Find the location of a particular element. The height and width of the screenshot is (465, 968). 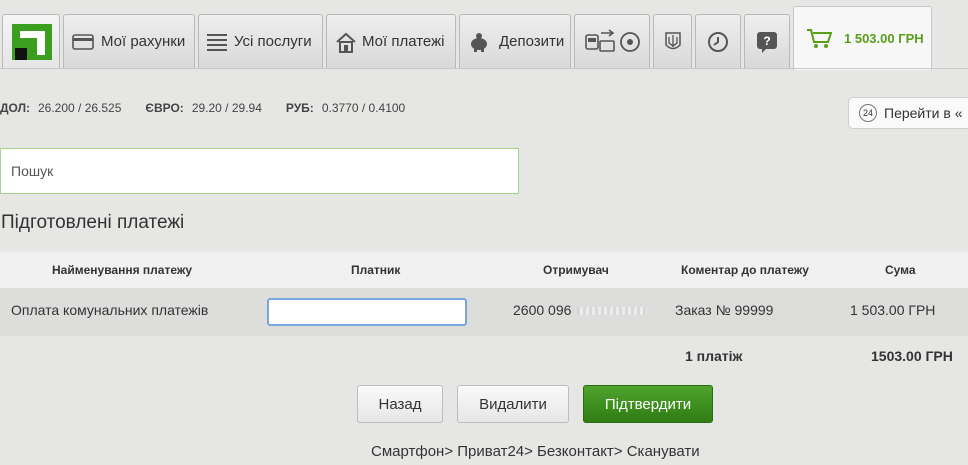

tab-travel-sport is located at coordinates (612, 41).